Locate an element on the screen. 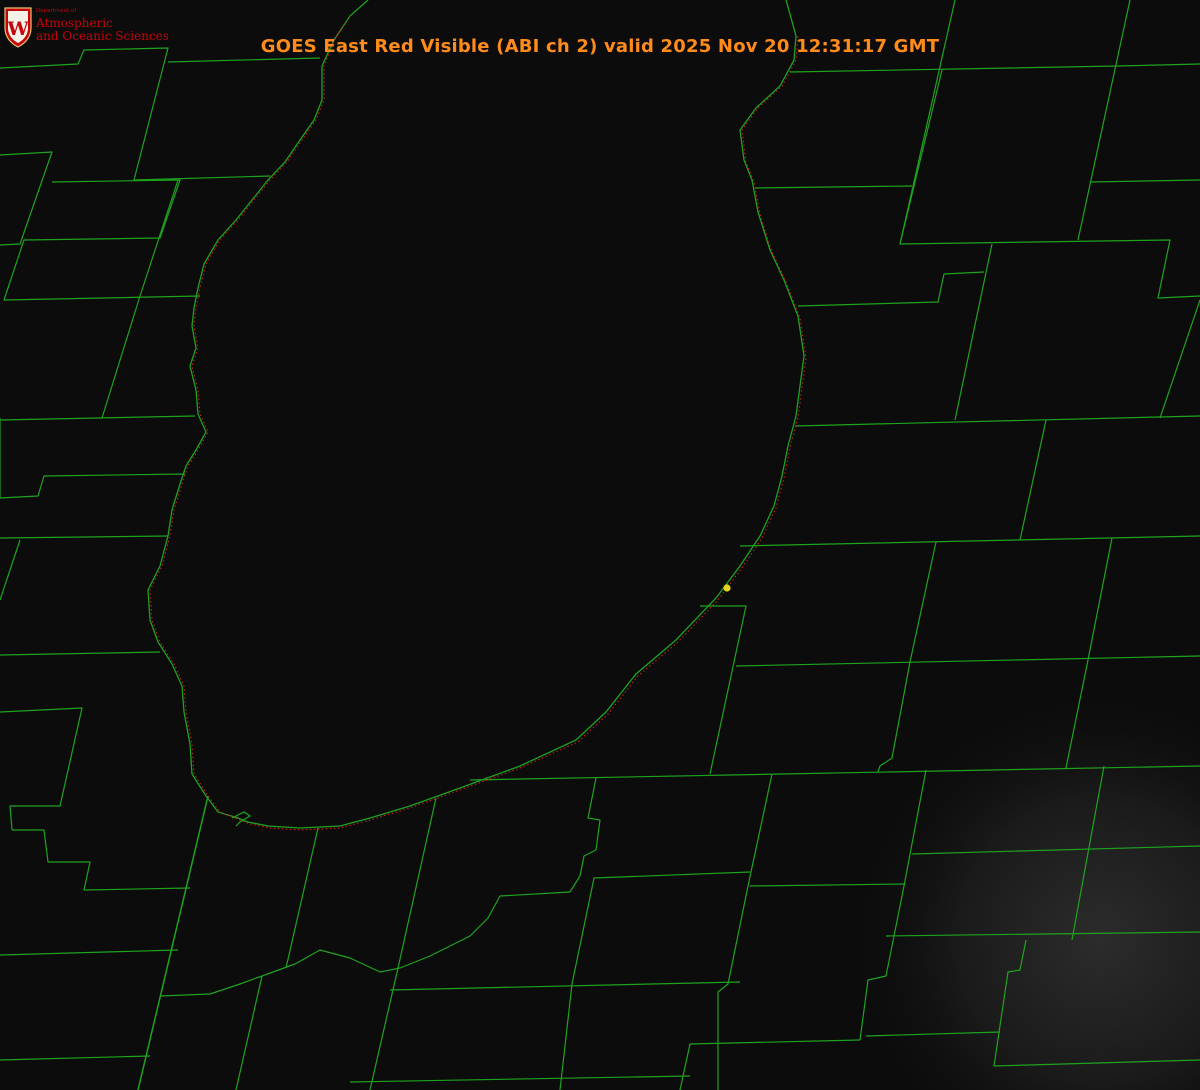  logo-department-text: Department of is located at coordinates (56, 11).